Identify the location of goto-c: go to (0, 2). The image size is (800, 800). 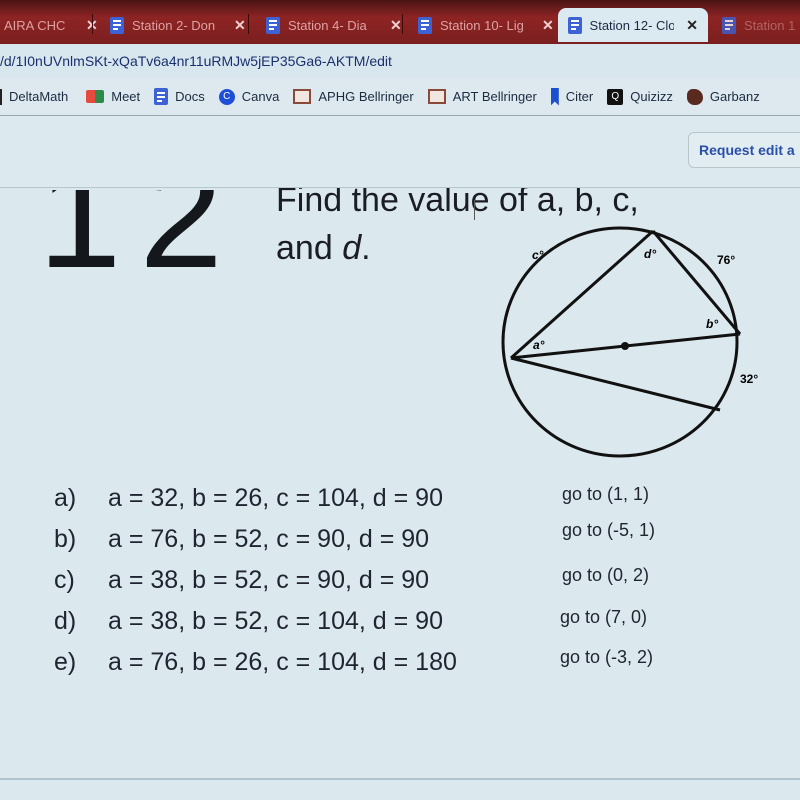
(606, 575).